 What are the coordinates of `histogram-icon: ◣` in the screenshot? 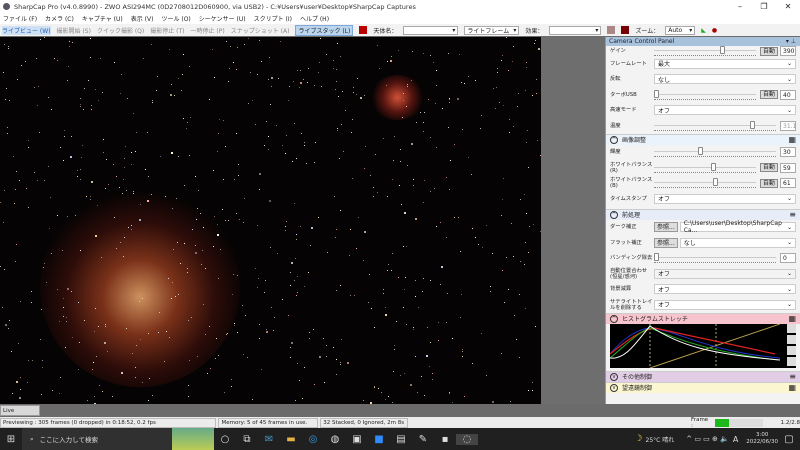 It's located at (703, 30).